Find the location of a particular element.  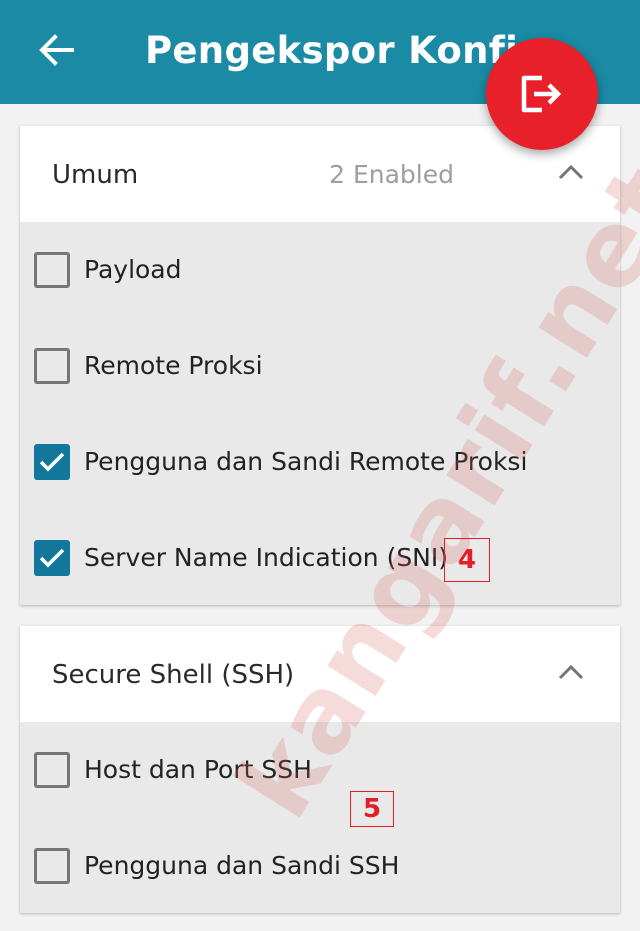

annotation-marker-4: 4 is located at coordinates (467, 560).